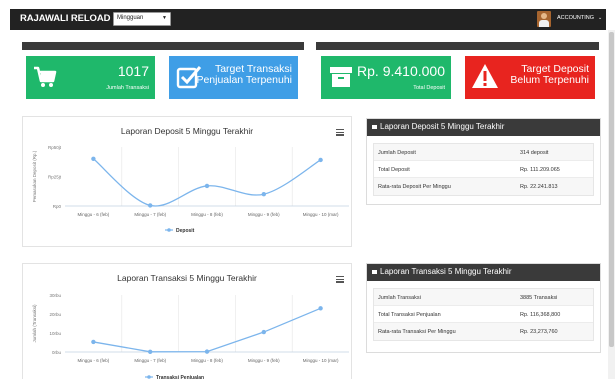 The image size is (615, 379). I want to click on legend-label: Transaksi Penjualan, so click(180, 377).